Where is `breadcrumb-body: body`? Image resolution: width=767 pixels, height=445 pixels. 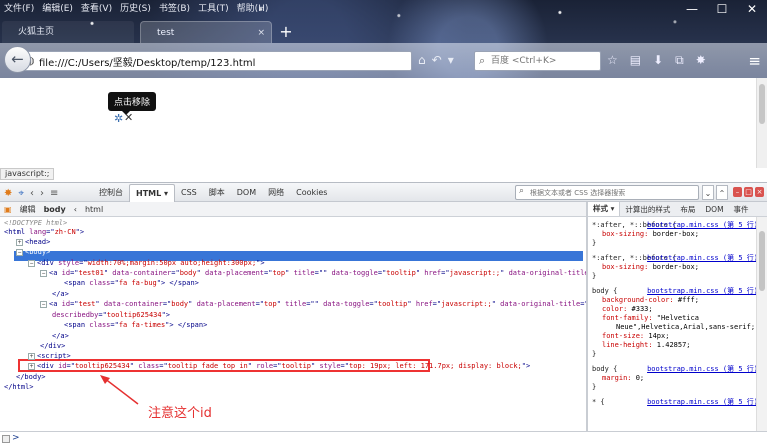 breadcrumb-body: body is located at coordinates (55, 209).